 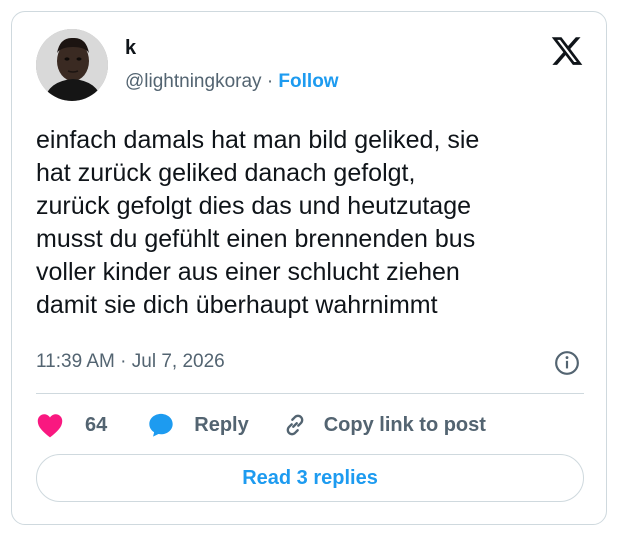 I want to click on copy-link-label: Copy link to post, so click(x=404, y=424).